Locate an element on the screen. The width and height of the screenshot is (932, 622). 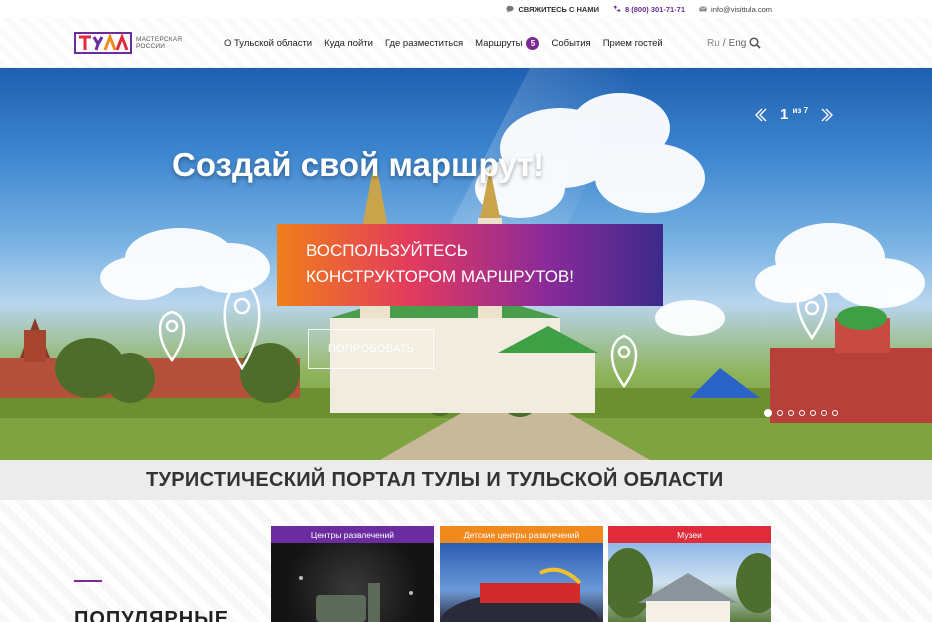
nav-item-label: Где разместиться is located at coordinates (424, 43).